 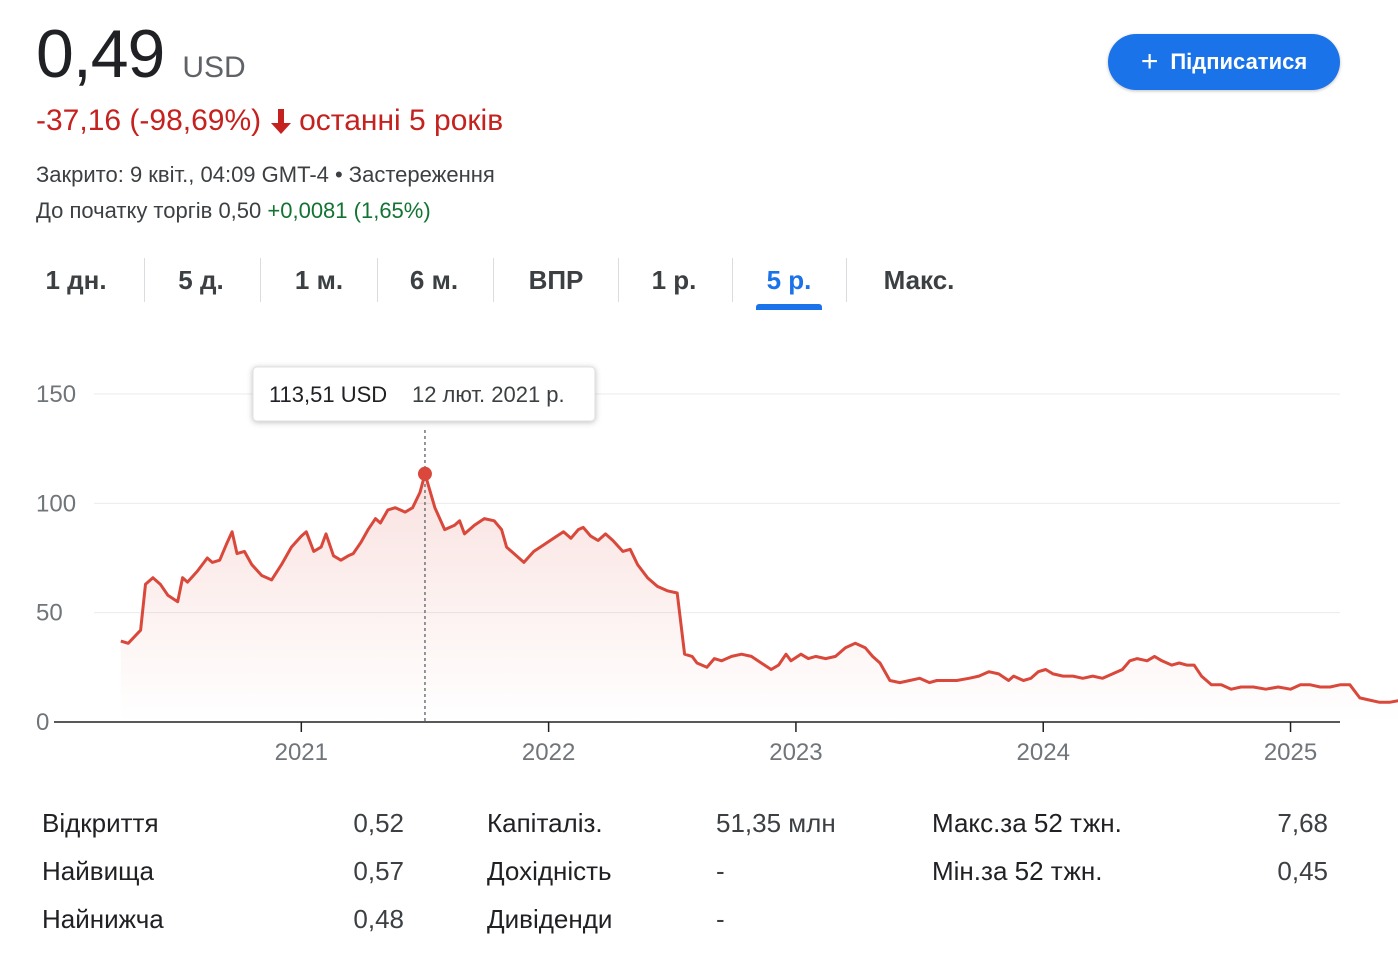 What do you see at coordinates (401, 120) in the screenshot?
I see `change-period: останні 5 років` at bounding box center [401, 120].